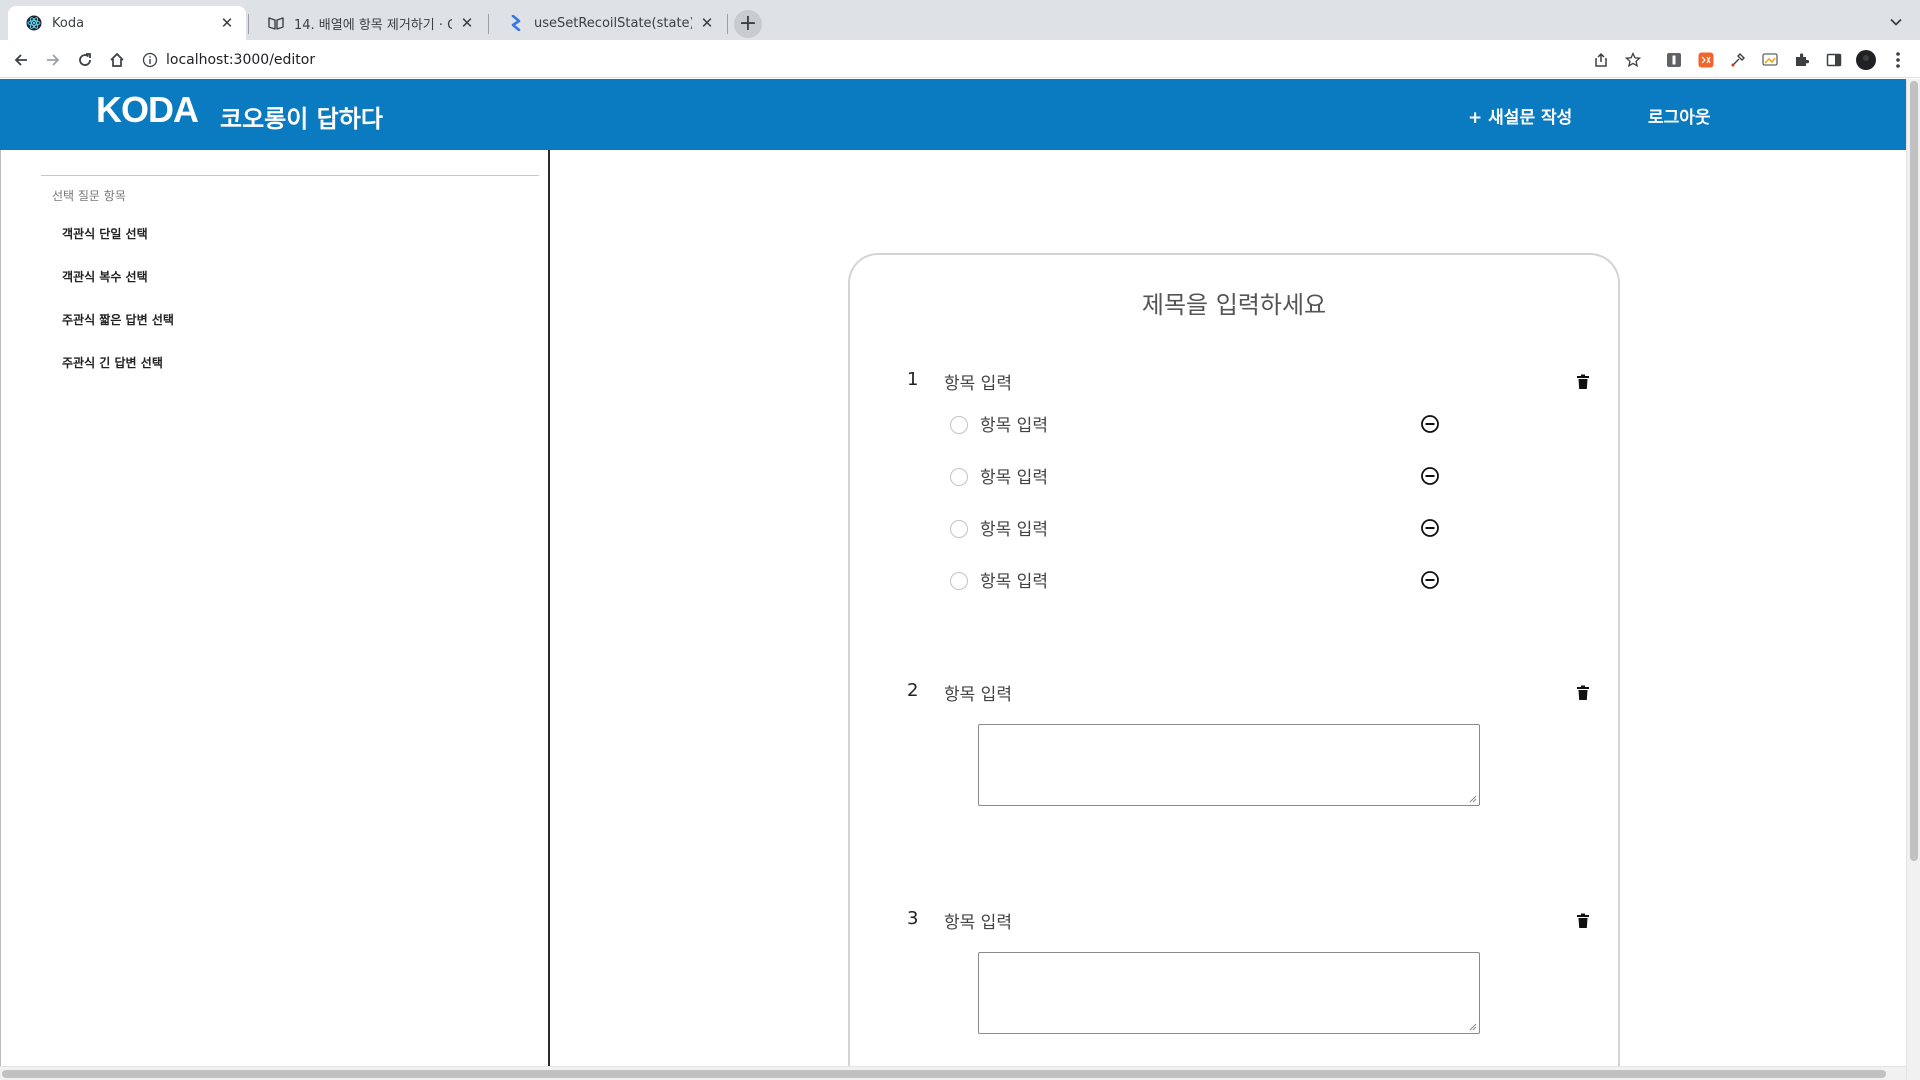  What do you see at coordinates (1802, 60) in the screenshot?
I see `extensions-puzzle-icon` at bounding box center [1802, 60].